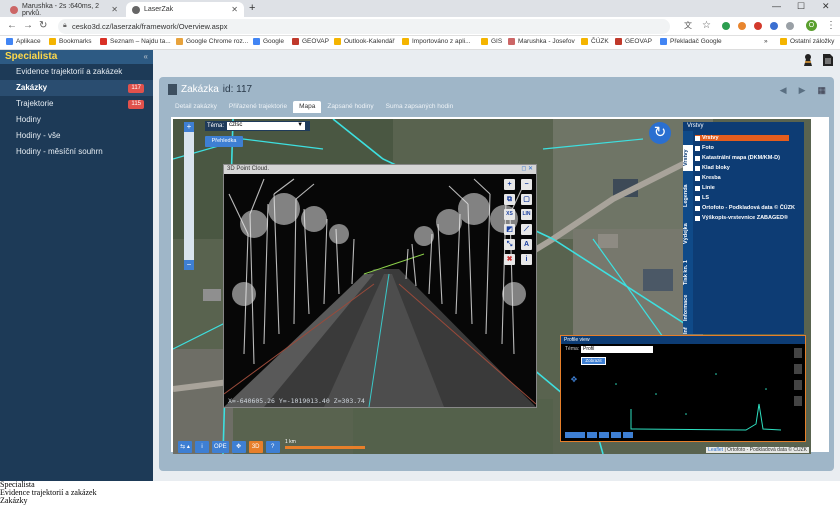 This screenshot has width=840, height=505. Describe the element at coordinates (683, 340) in the screenshot. I see `profile-titlebar: Profile view` at that location.